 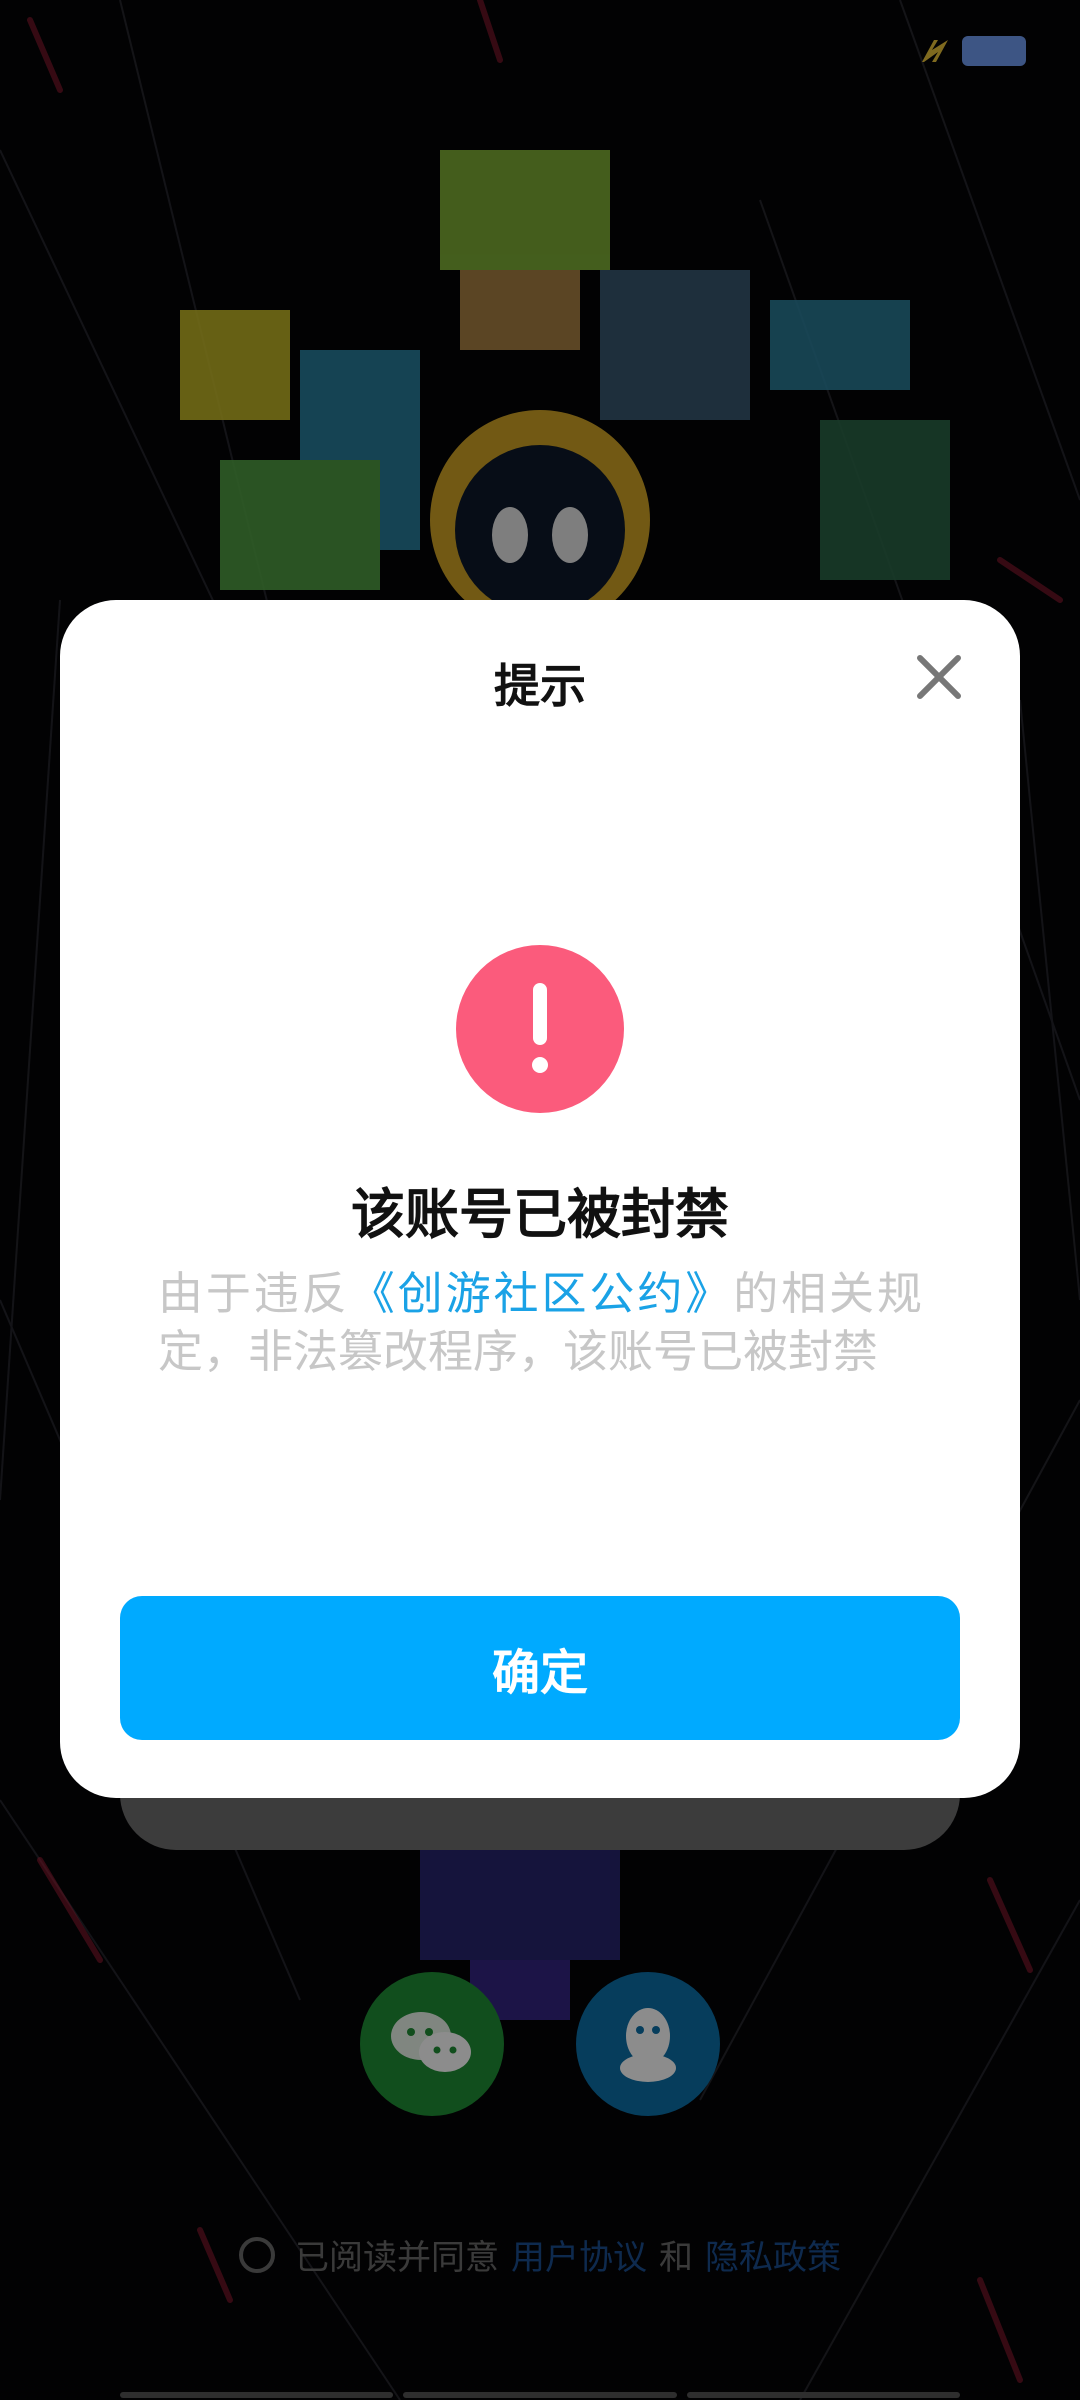 What do you see at coordinates (254, 1293) in the screenshot?
I see `message-prefix: 由于违反` at bounding box center [254, 1293].